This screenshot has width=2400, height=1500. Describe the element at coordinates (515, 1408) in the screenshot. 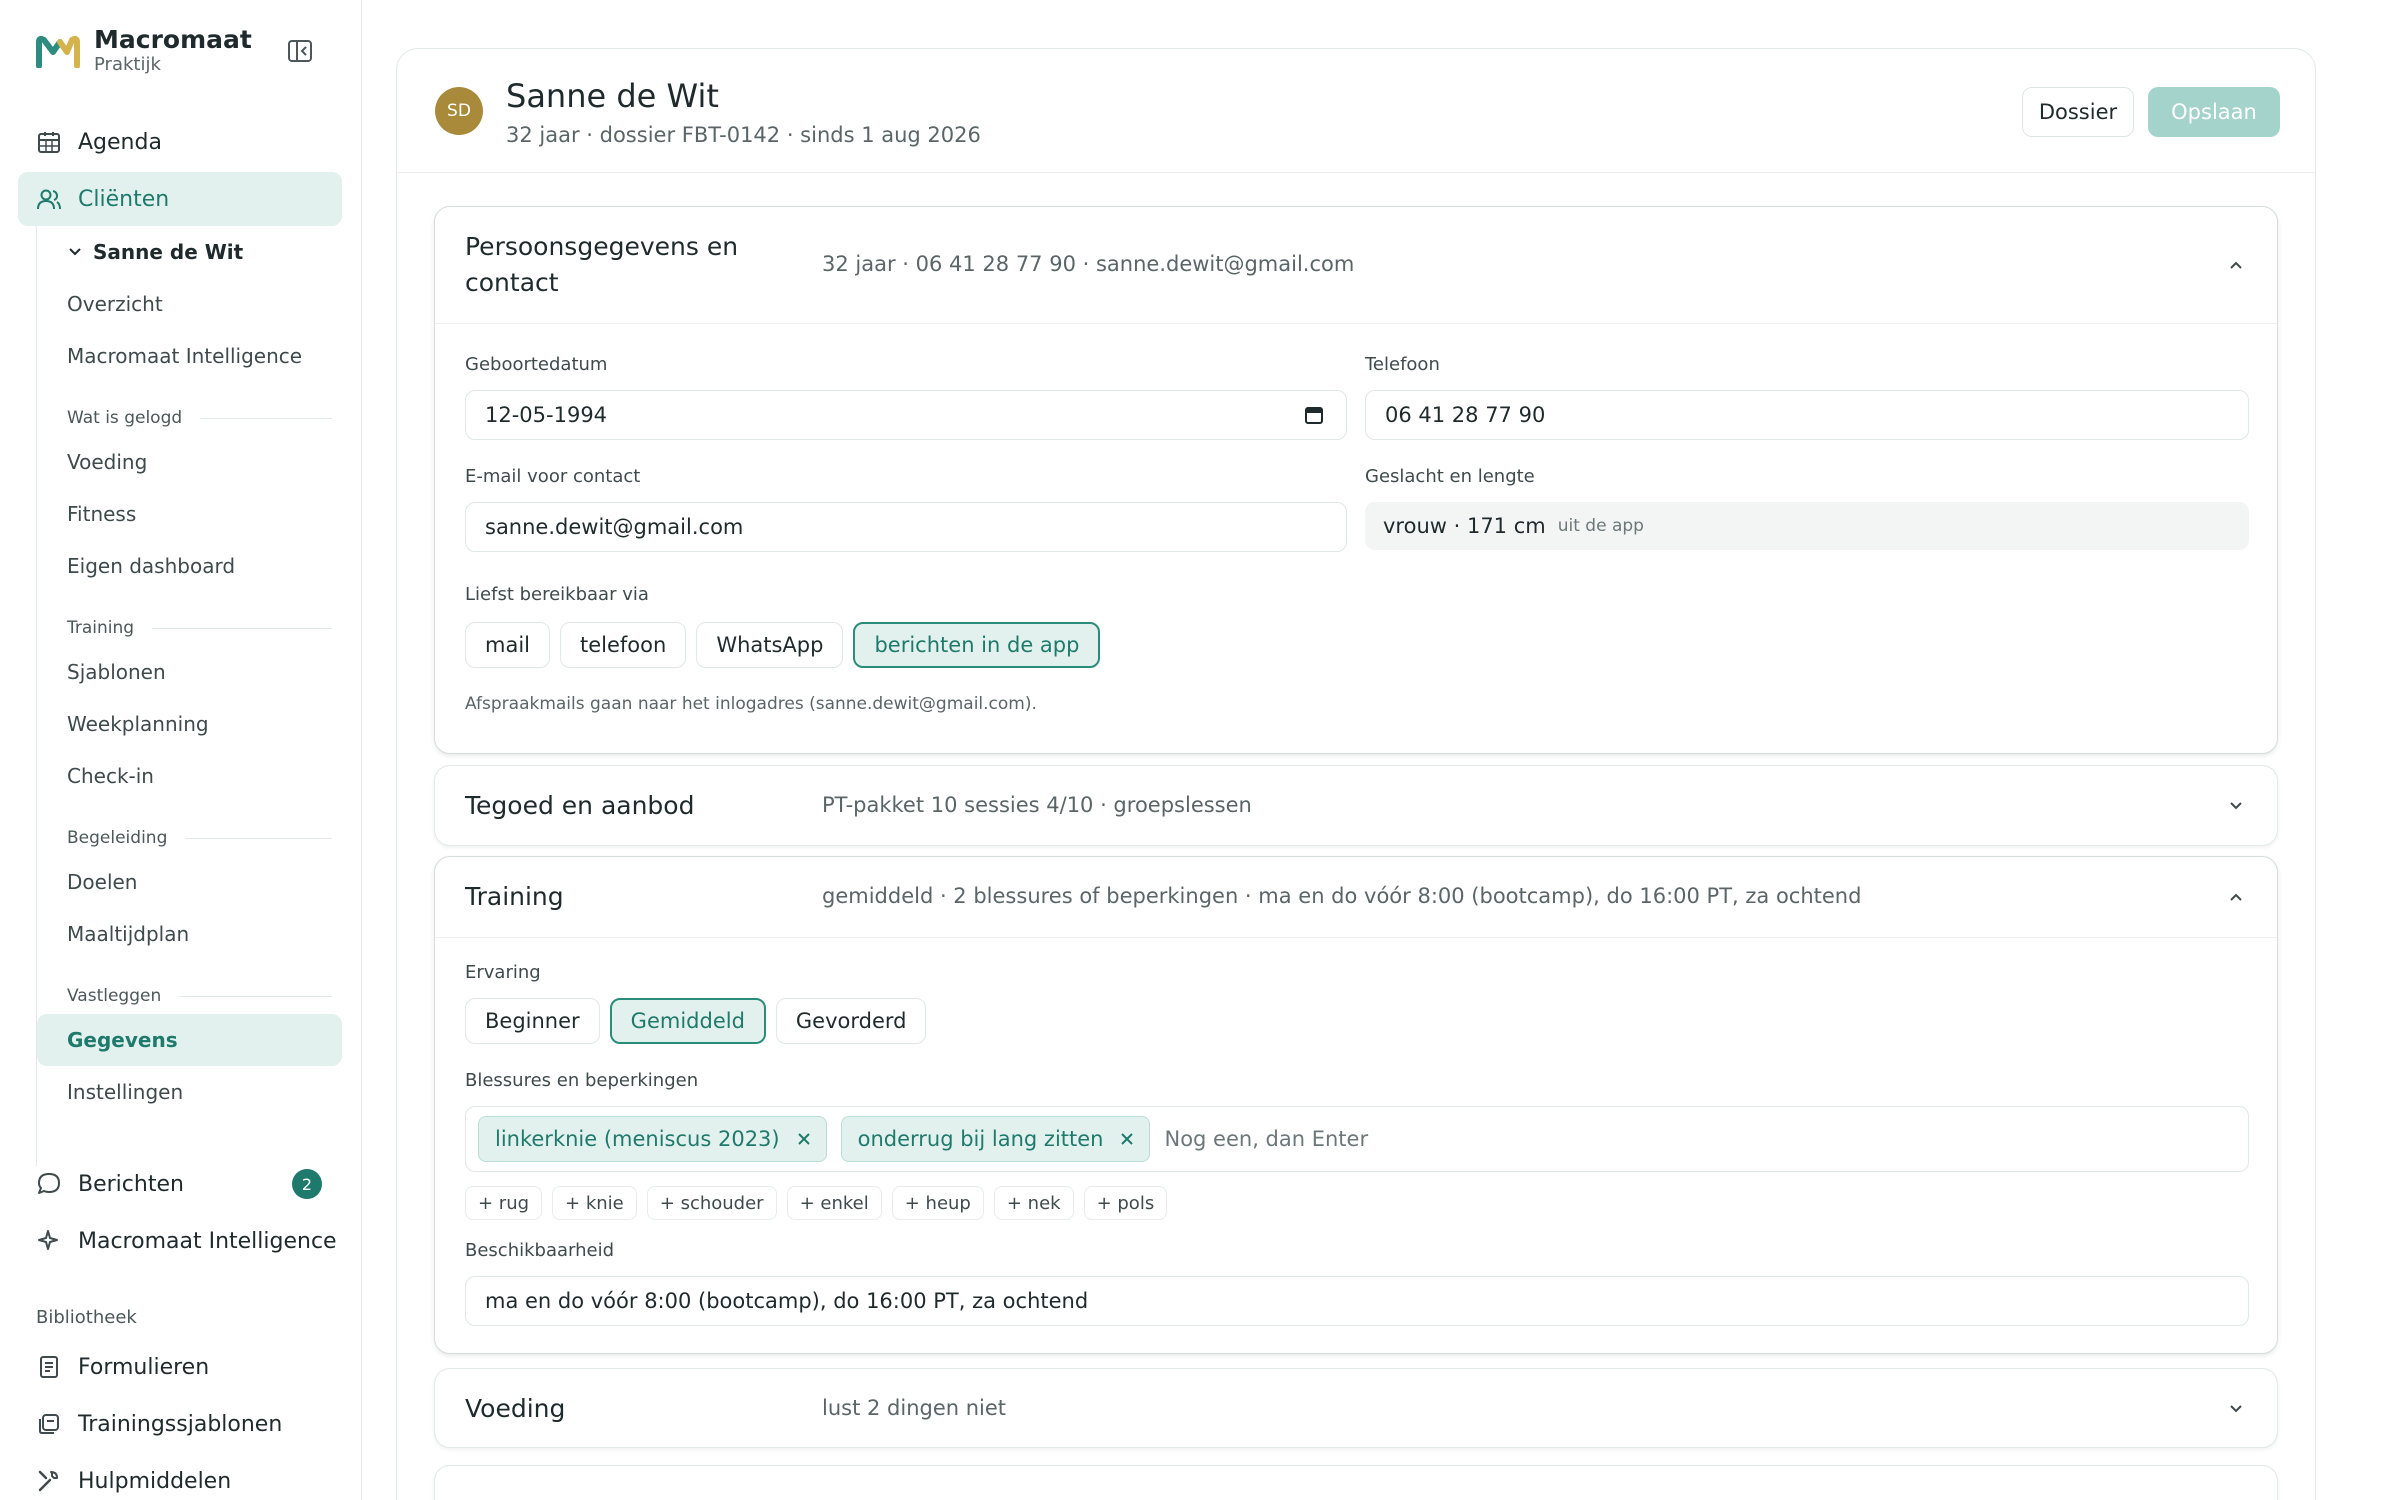

I see `section-title: Voeding` at that location.